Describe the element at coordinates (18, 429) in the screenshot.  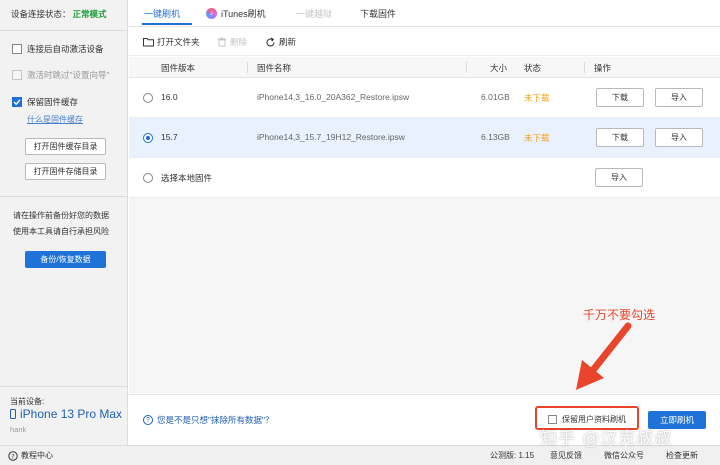
I see `device-user: hank` at that location.